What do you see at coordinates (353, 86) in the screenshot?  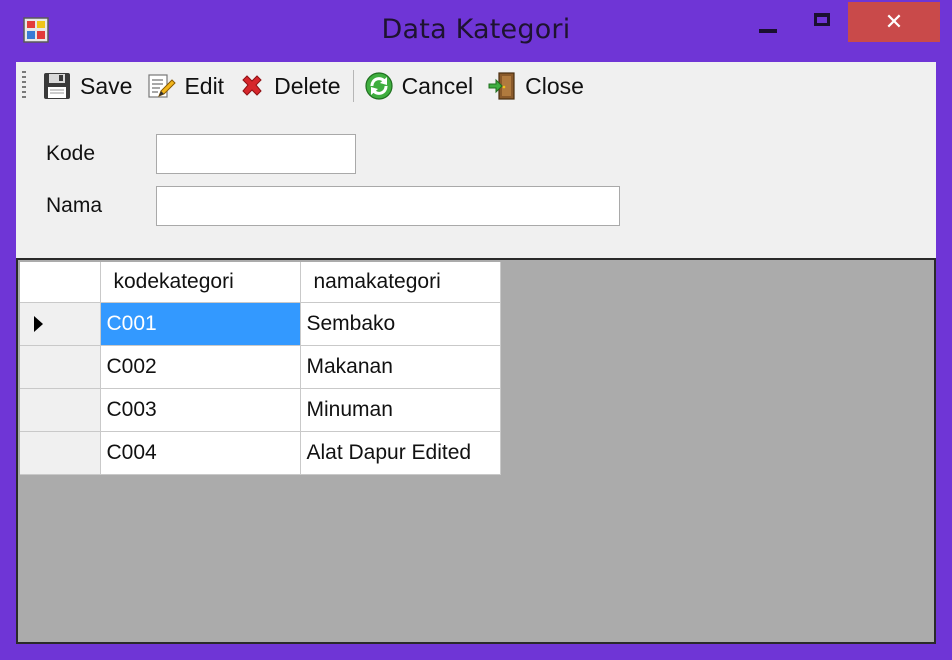 I see `toolbar-separator` at bounding box center [353, 86].